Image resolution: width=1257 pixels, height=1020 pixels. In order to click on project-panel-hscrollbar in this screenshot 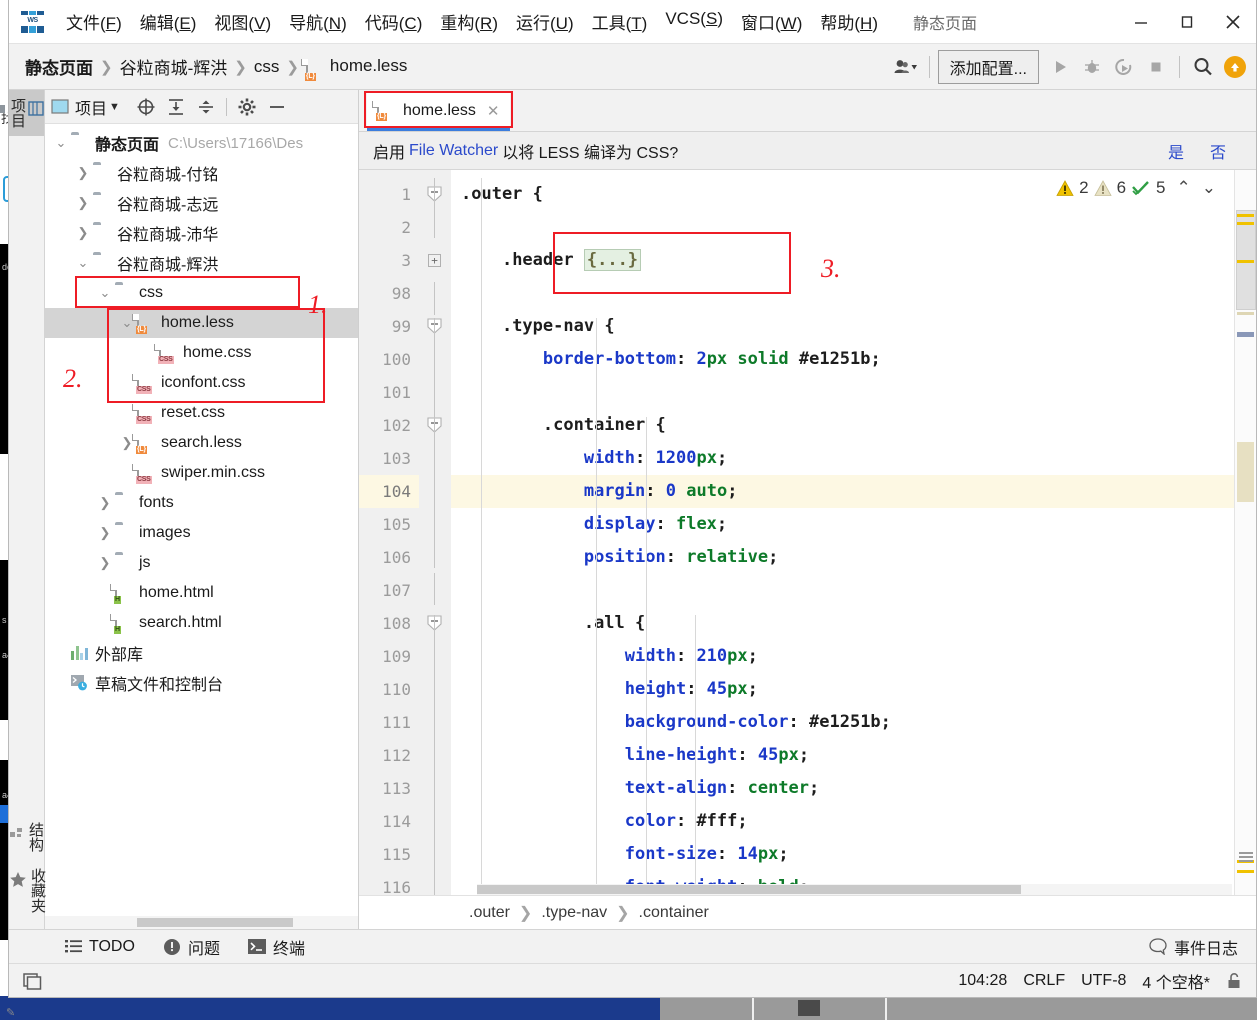, I will do `click(201, 922)`.